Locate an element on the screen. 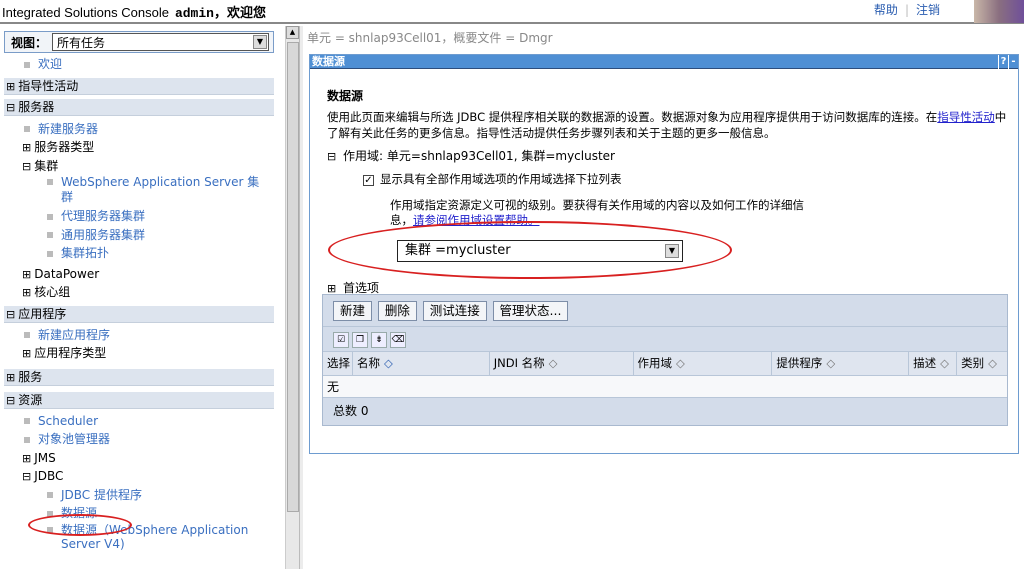 The image size is (1024, 569). nav-section-resources: ⊟ 资源 is located at coordinates (139, 400).